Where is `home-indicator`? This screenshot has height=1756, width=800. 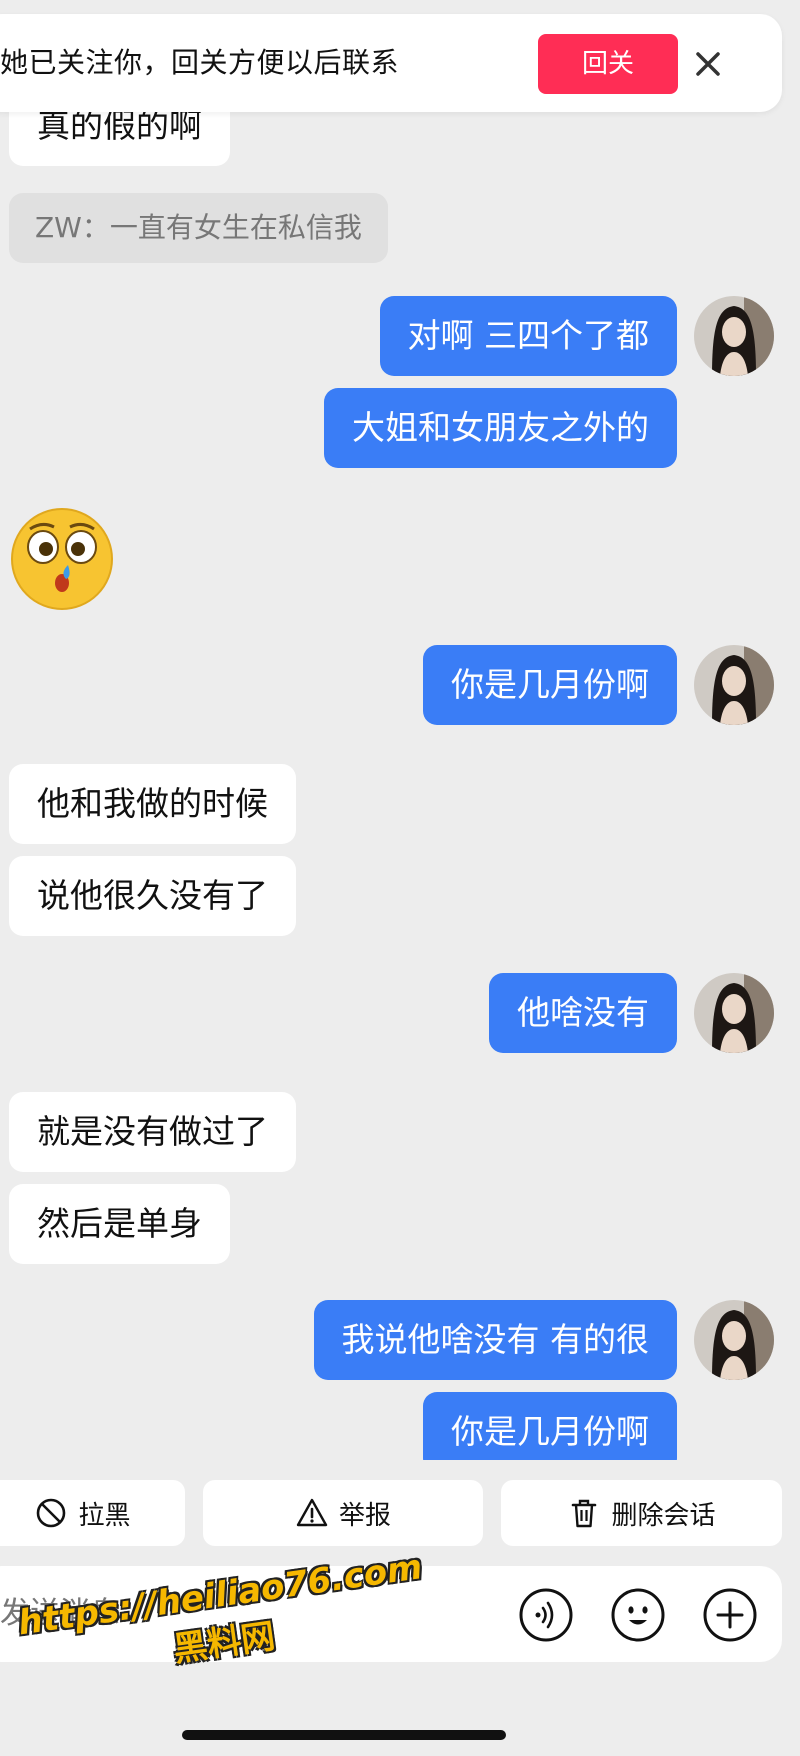 home-indicator is located at coordinates (344, 1735).